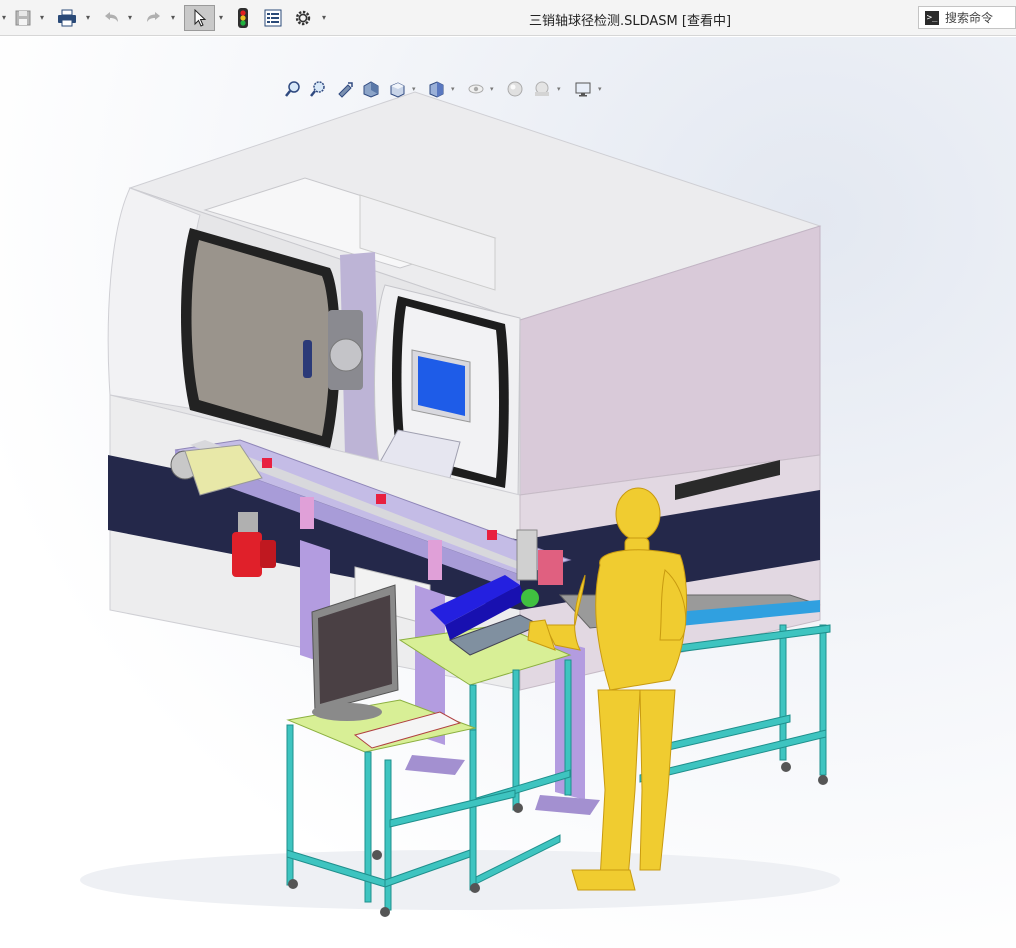  What do you see at coordinates (199, 18) in the screenshot?
I see `select-pointer-icon` at bounding box center [199, 18].